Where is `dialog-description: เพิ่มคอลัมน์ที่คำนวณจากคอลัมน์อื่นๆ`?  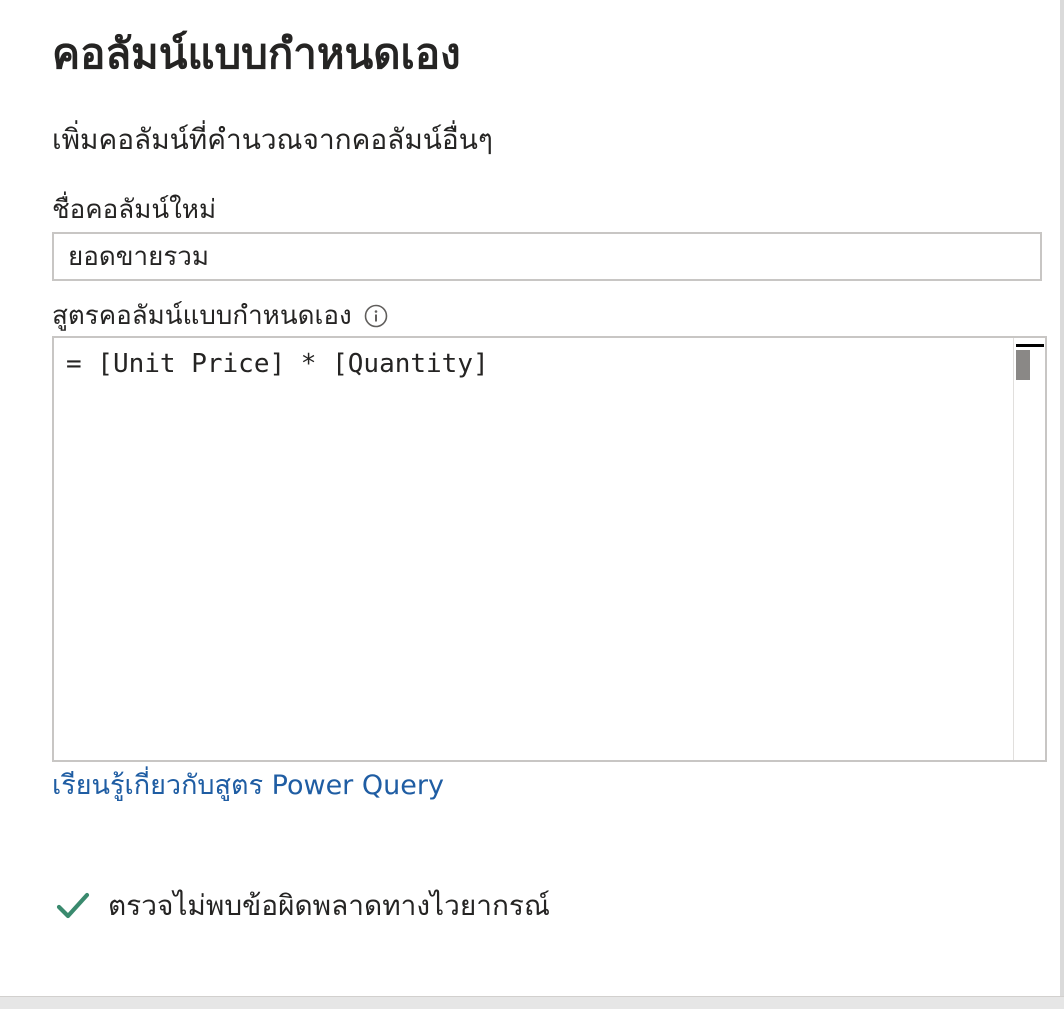 dialog-description: เพิ่มคอลัมน์ที่คำนวณจากคอลัมน์อื่นๆ is located at coordinates (272, 139).